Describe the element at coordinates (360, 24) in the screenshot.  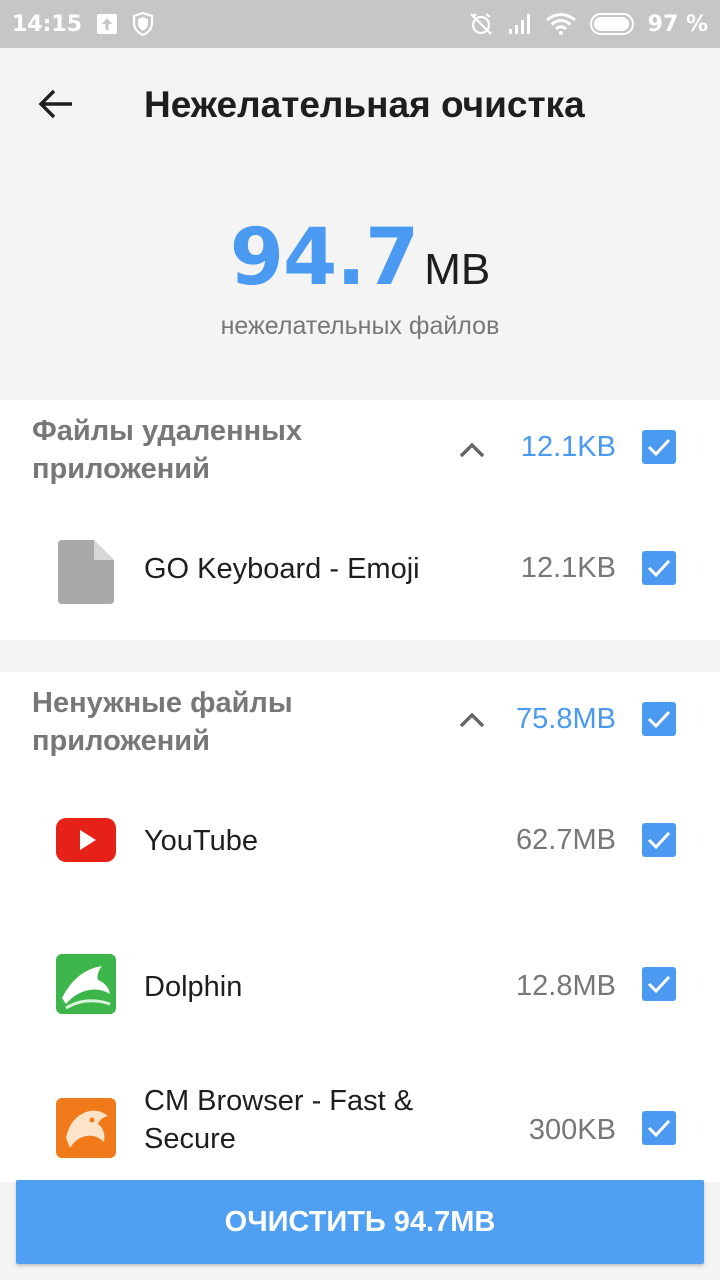
I see `status-bar: 14:15 97 %` at that location.